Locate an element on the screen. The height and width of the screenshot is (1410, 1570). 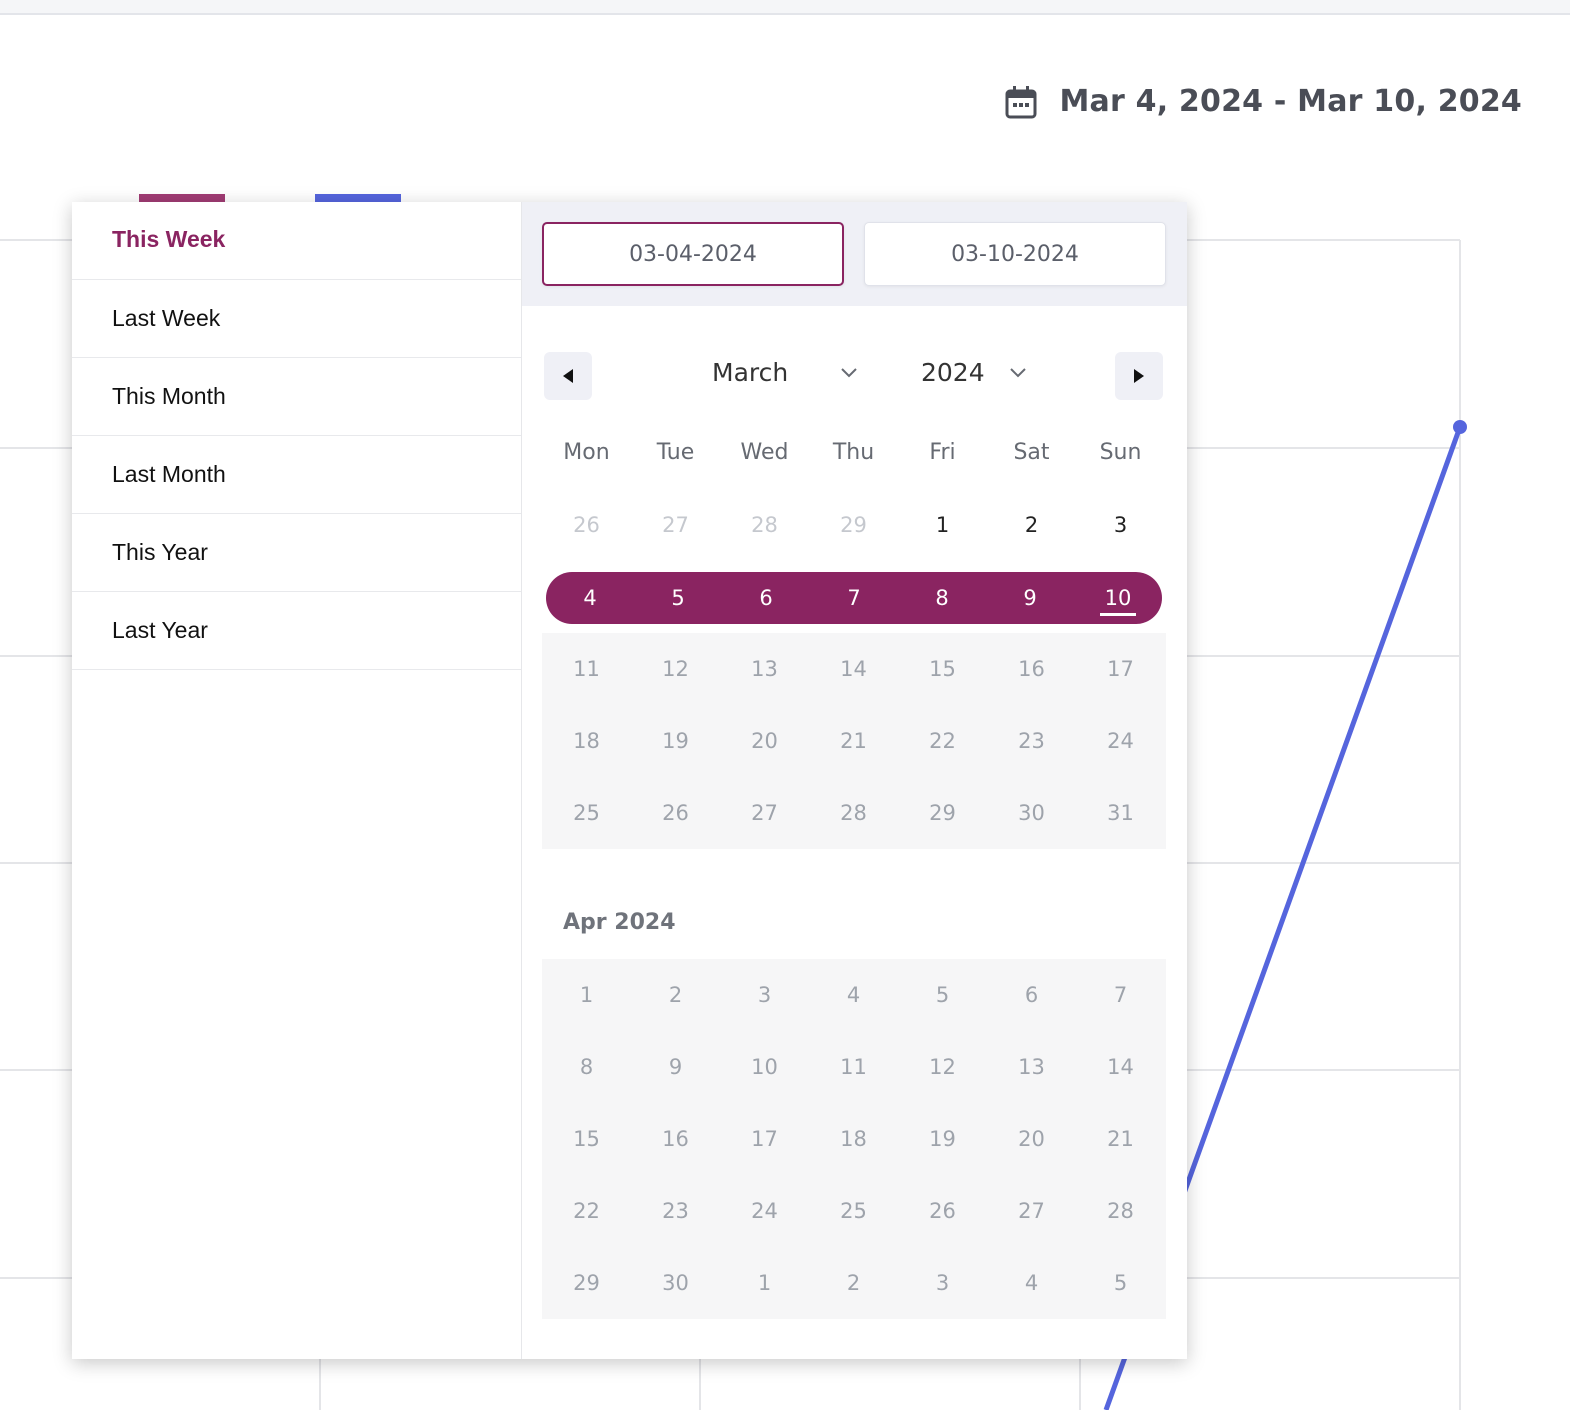
selected-day-cell: 9 is located at coordinates (1030, 598).